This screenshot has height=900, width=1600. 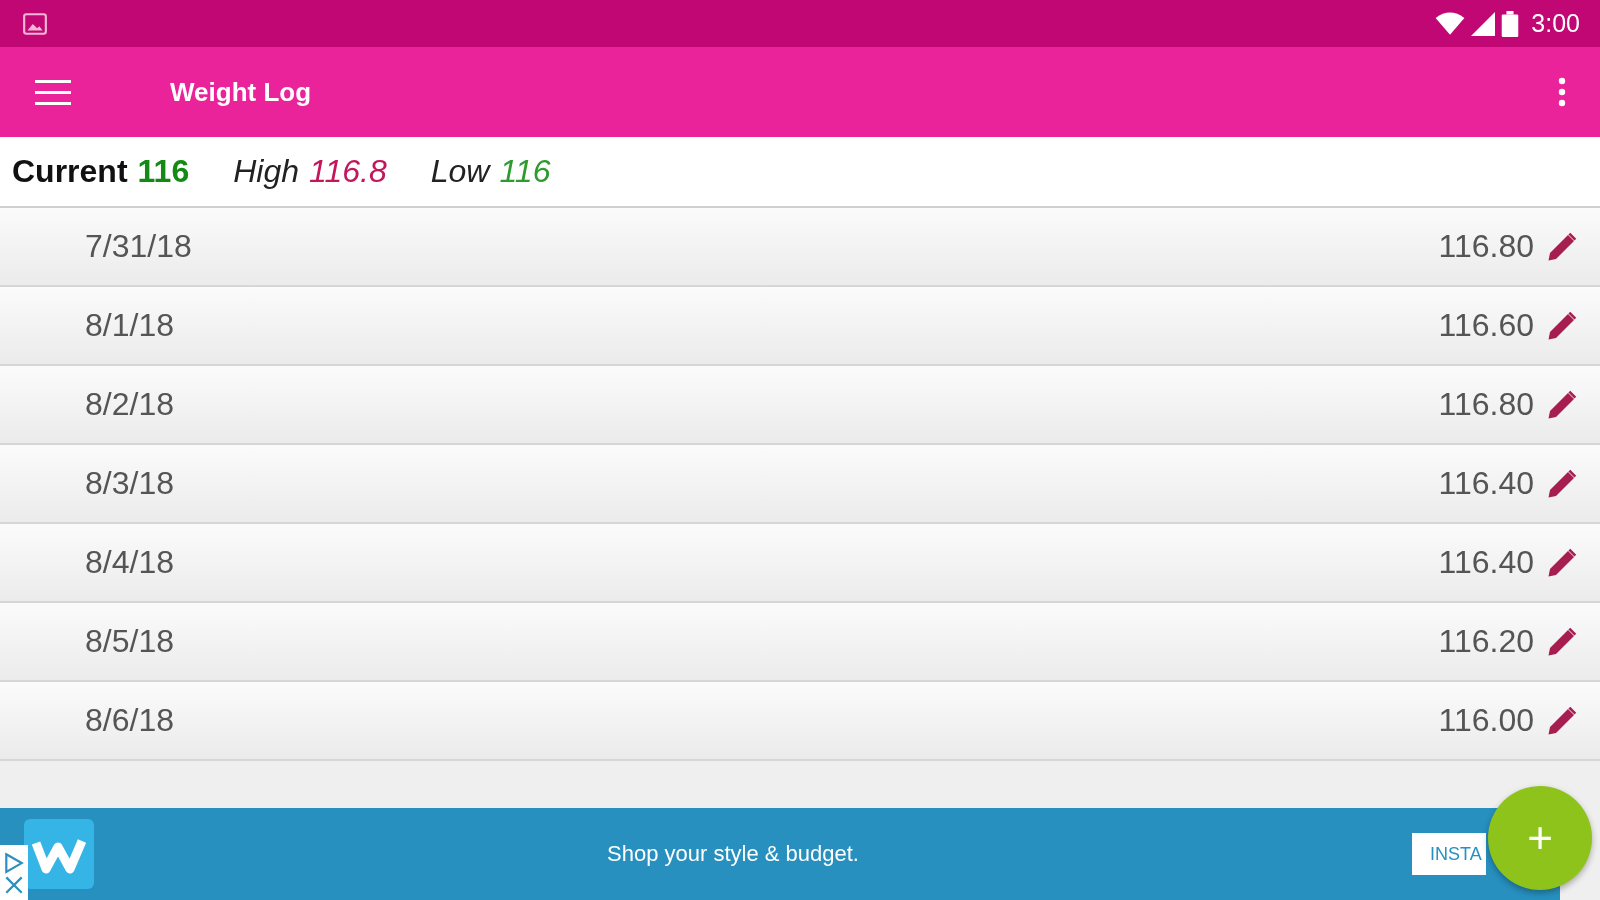 I want to click on wifi-icon, so click(x=1450, y=23).